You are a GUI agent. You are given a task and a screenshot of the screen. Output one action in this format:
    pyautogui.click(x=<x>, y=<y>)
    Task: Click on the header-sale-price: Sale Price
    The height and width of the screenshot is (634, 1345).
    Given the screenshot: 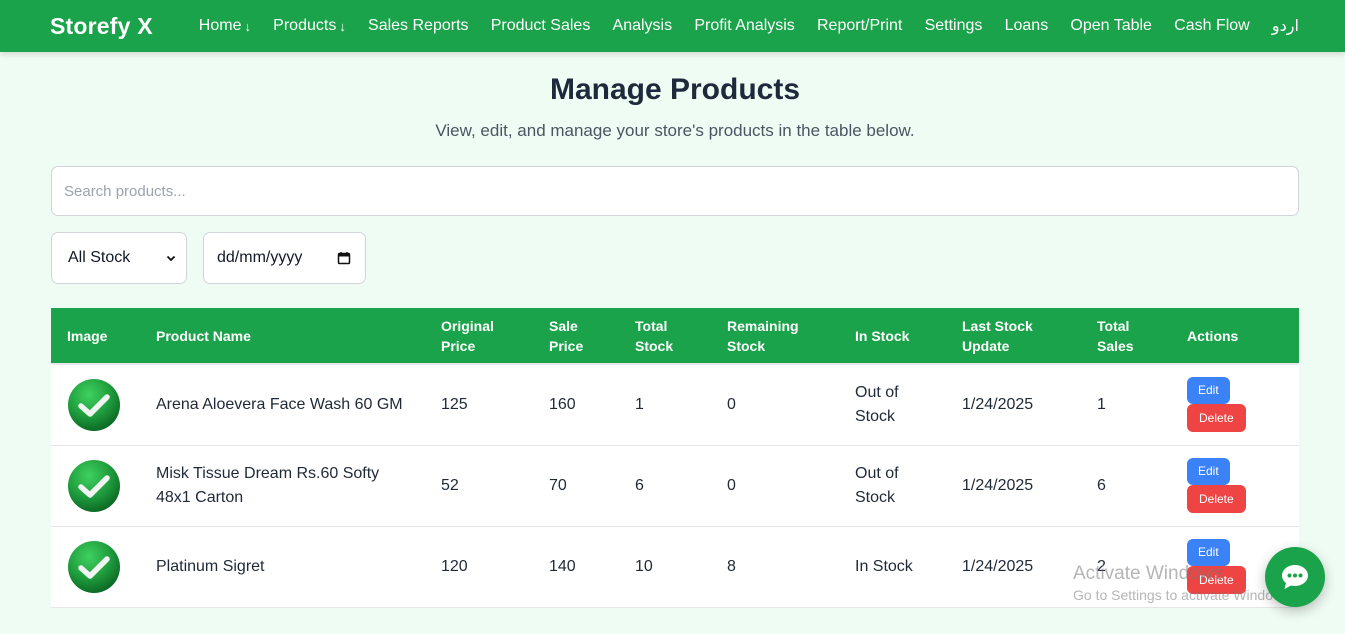 What is the action you would take?
    pyautogui.click(x=566, y=335)
    